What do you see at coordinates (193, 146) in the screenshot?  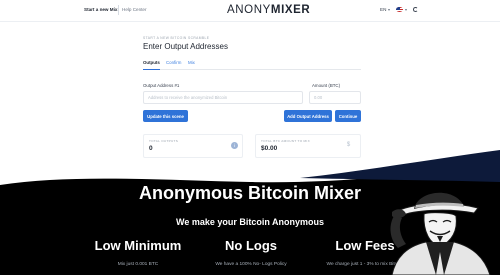 I see `total-outputs-card: Total outputs 0 i` at bounding box center [193, 146].